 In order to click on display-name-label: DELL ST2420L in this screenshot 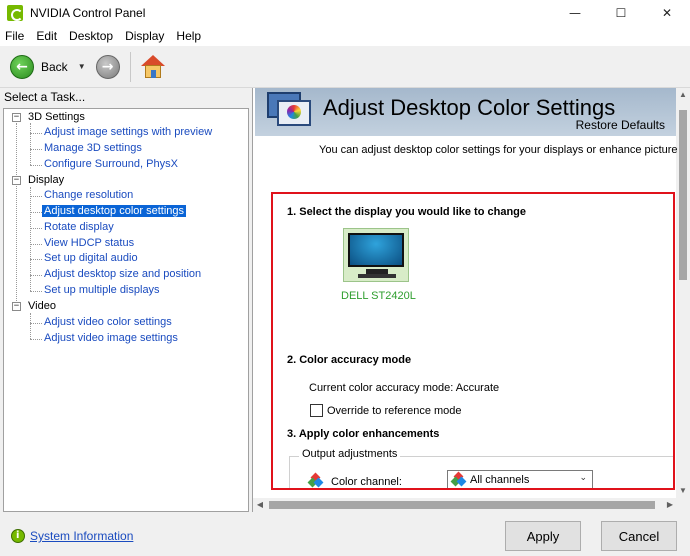, I will do `click(378, 296)`.